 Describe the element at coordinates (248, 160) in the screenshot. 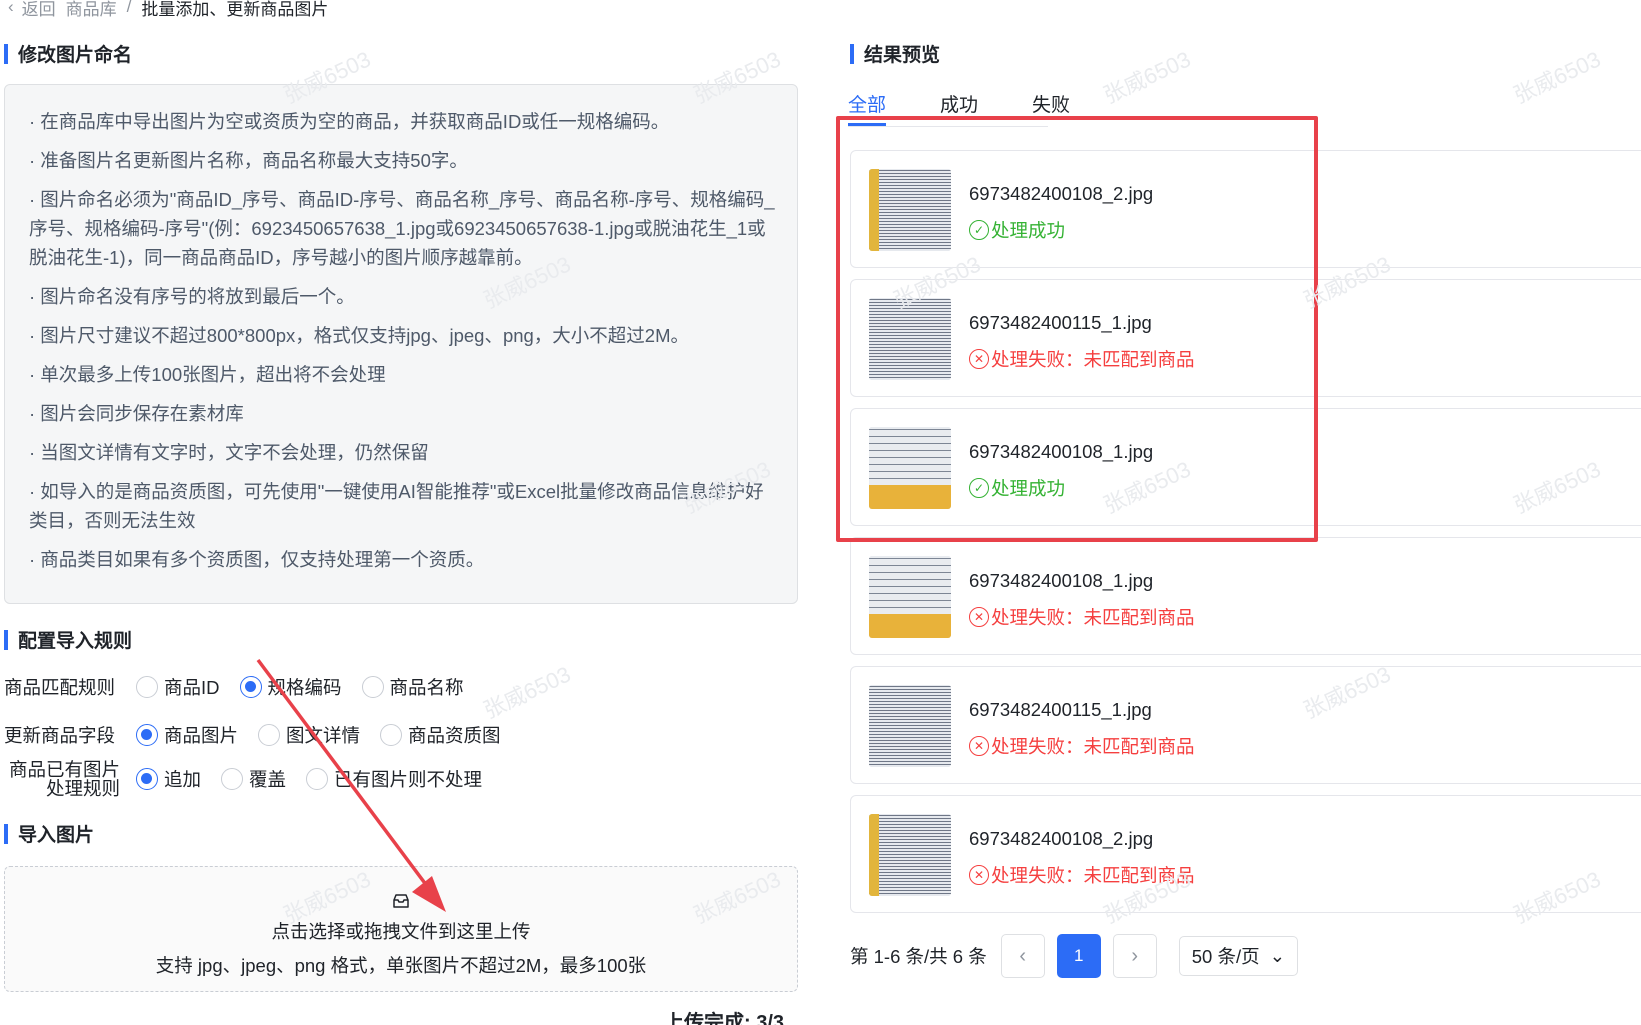

I see `notice-item: · 准备图片名更新图片名称，商品名称最大支持50字。` at that location.